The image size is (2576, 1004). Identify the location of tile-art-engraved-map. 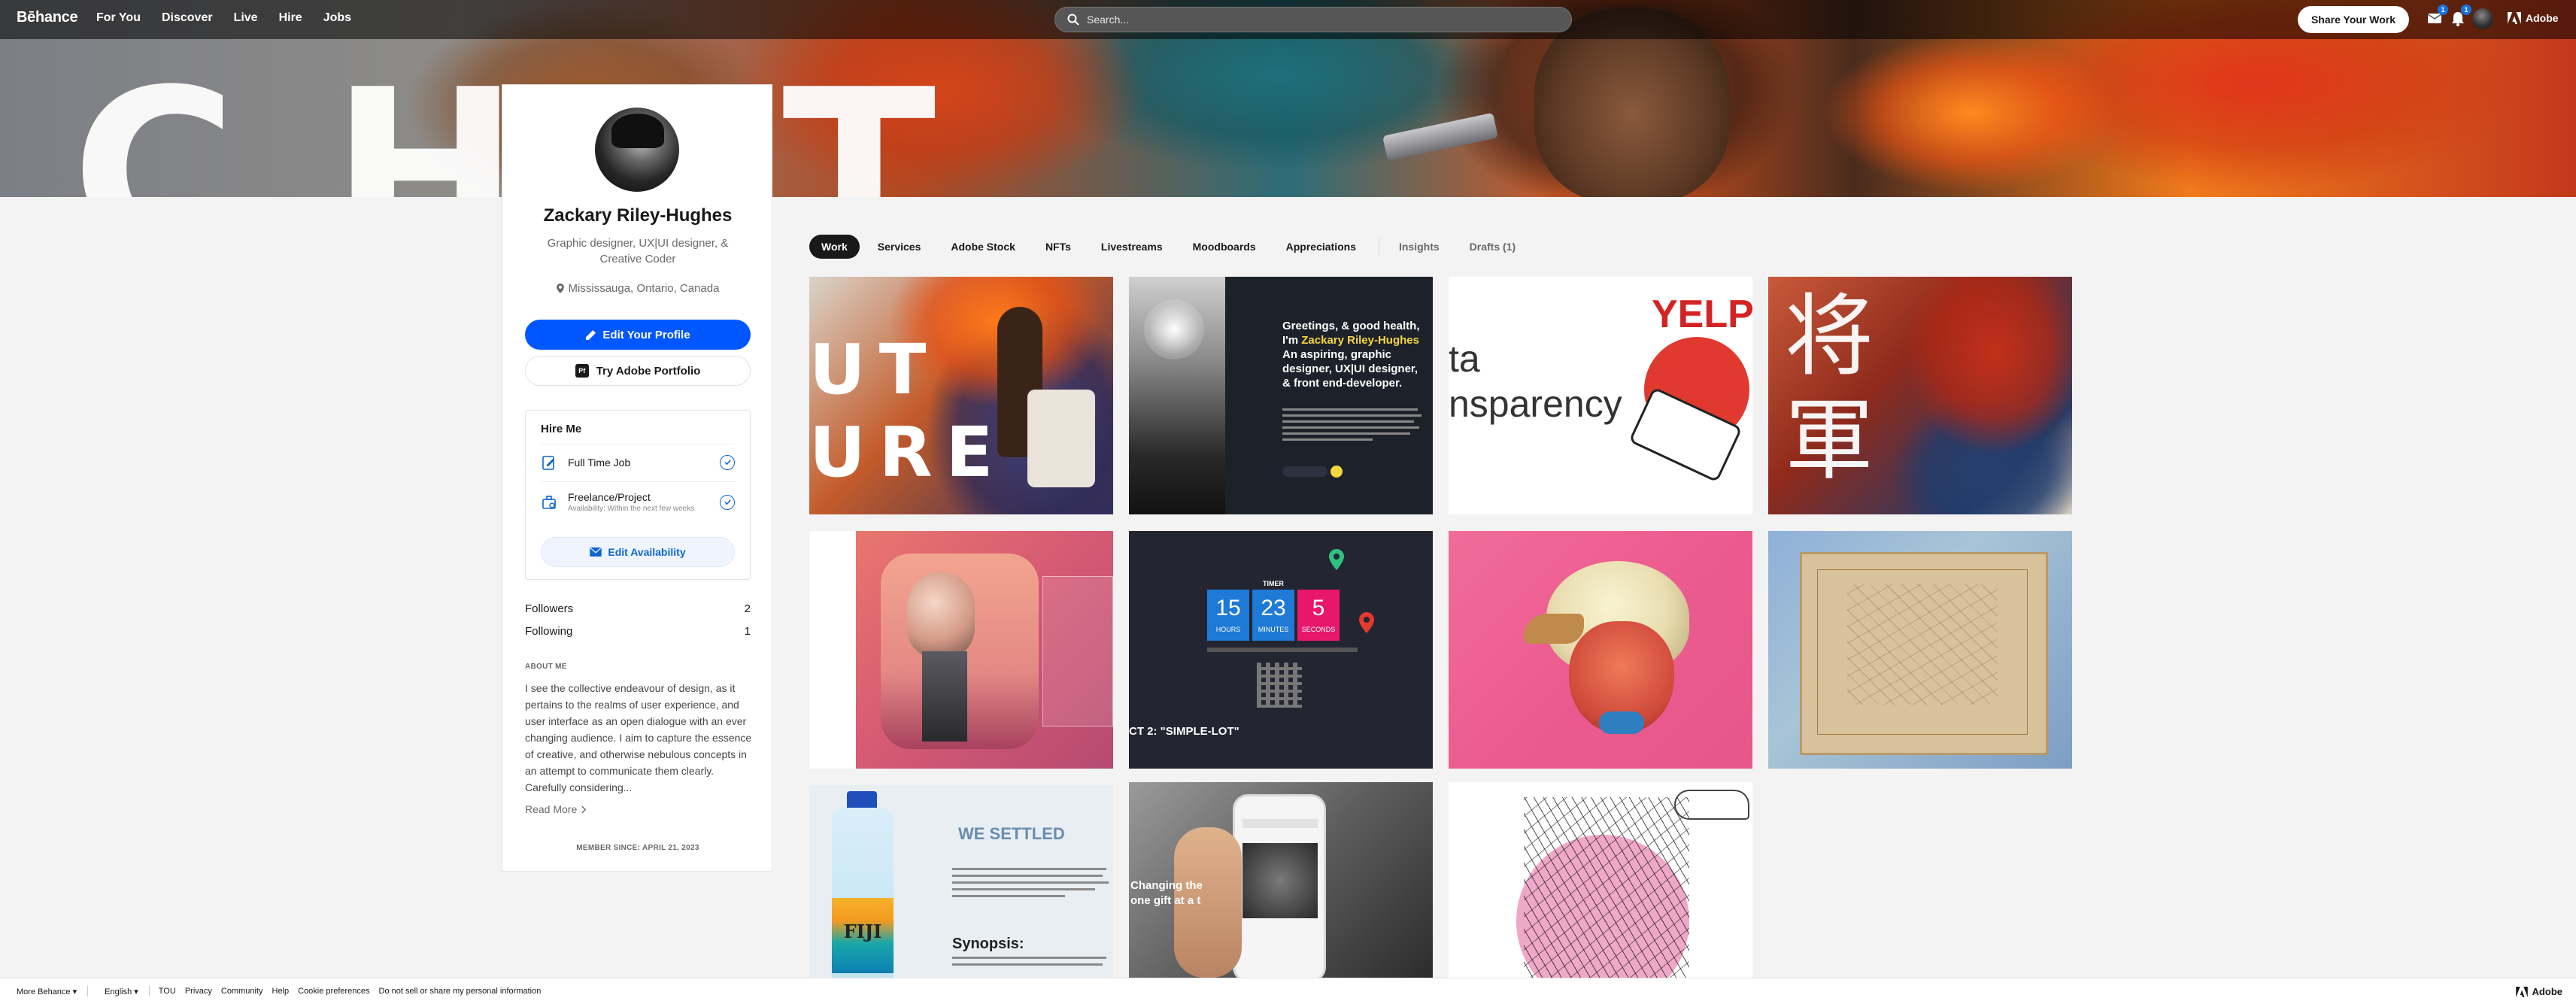
(1924, 653).